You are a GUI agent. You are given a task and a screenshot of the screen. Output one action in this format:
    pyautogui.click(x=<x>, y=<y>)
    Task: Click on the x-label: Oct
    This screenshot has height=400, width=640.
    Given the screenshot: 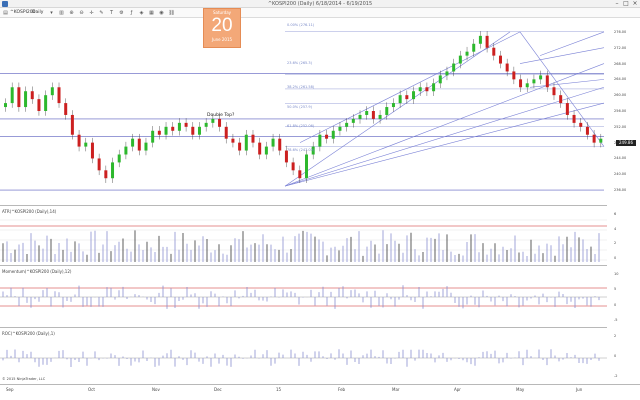 What is the action you would take?
    pyautogui.click(x=91, y=389)
    